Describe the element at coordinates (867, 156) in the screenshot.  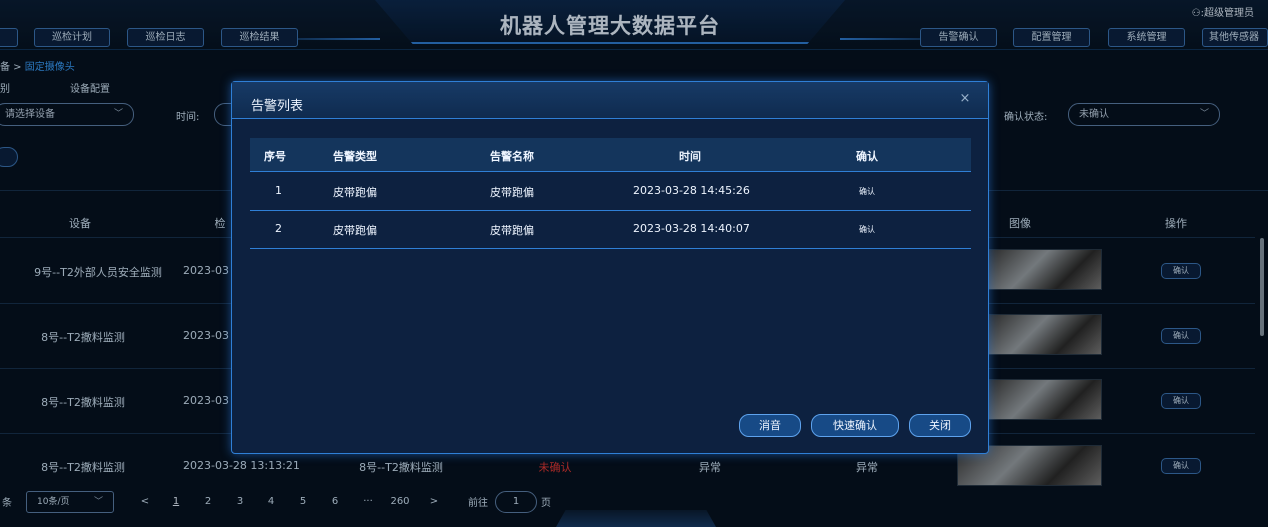
I see `dialog-column-confirm: 确认` at that location.